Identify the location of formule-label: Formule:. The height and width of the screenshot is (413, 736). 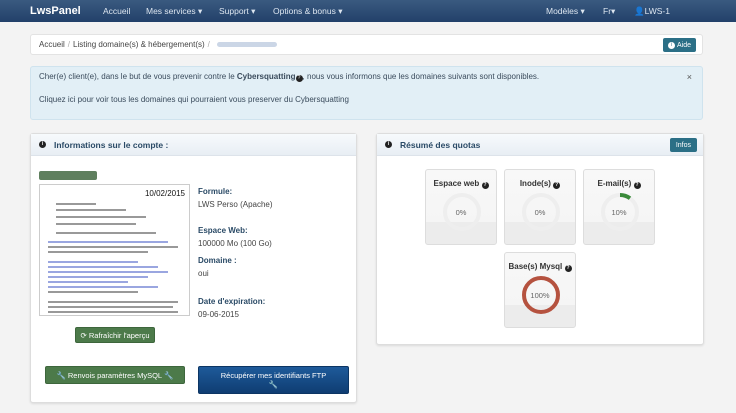
(215, 191).